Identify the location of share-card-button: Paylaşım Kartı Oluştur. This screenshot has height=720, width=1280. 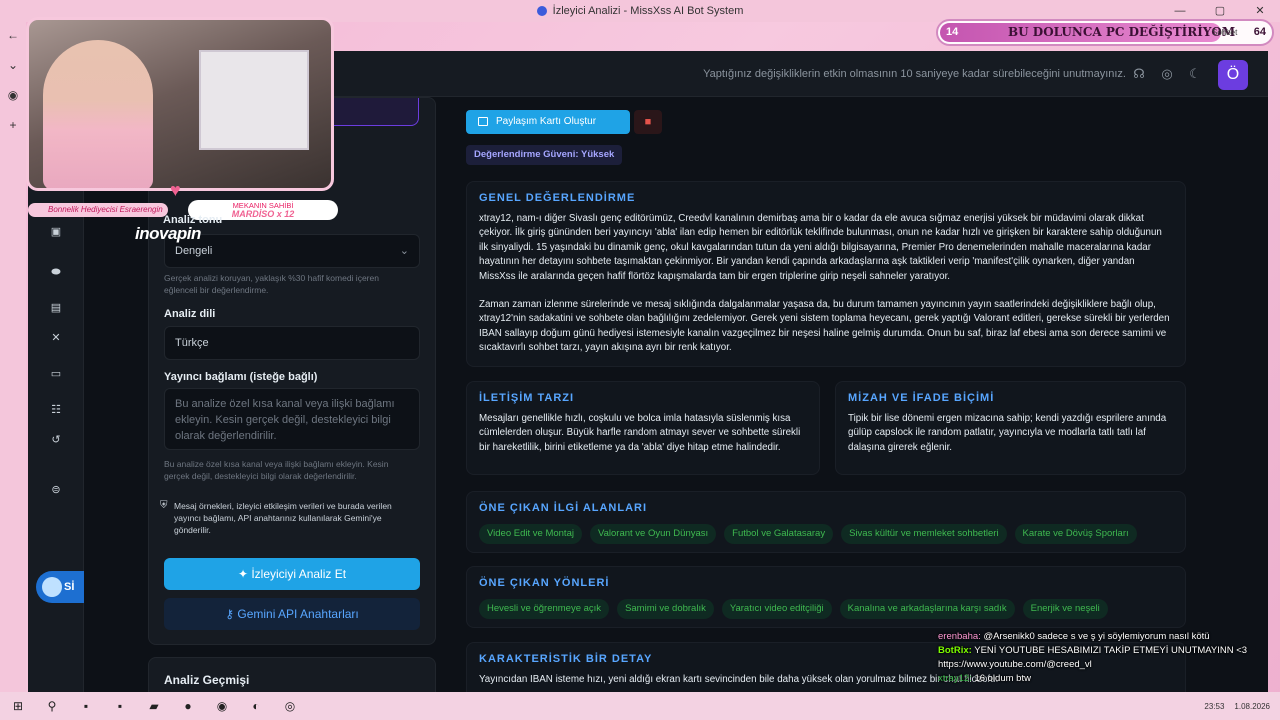
(548, 122).